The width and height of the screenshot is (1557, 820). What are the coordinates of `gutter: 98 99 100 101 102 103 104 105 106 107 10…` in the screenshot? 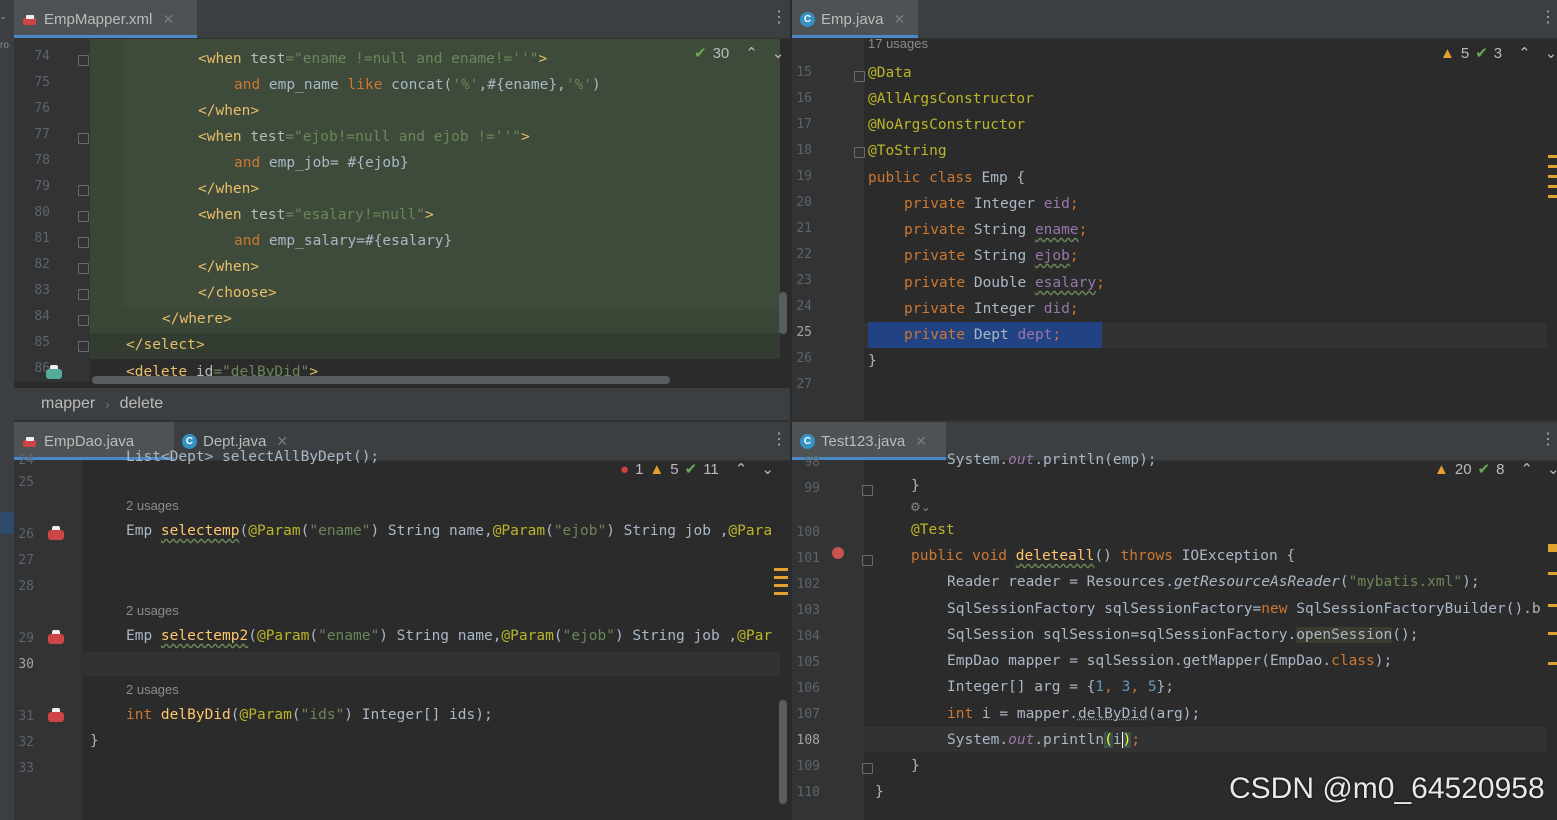 It's located at (832, 637).